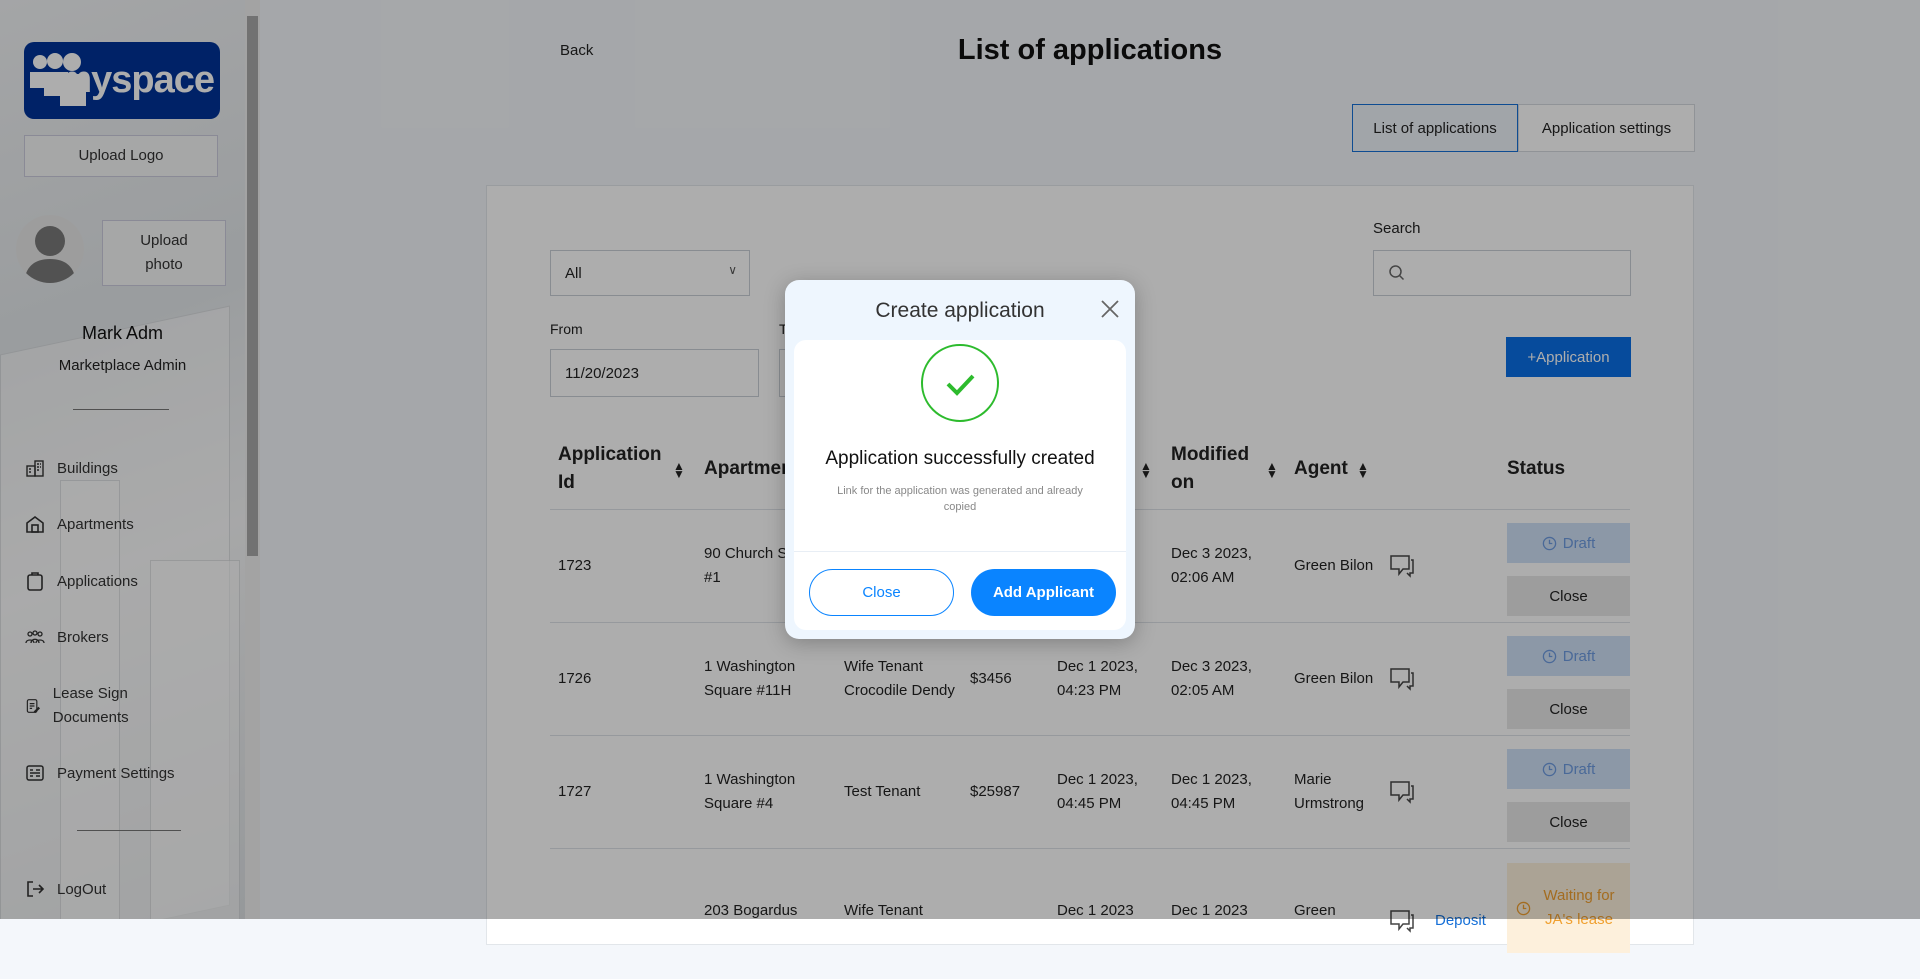 This screenshot has height=979, width=1920. Describe the element at coordinates (960, 383) in the screenshot. I see `success-check-icon` at that location.